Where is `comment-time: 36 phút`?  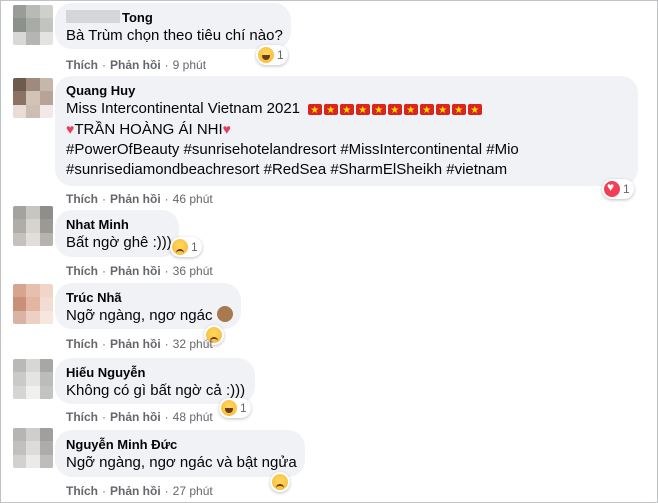 comment-time: 36 phút is located at coordinates (193, 271).